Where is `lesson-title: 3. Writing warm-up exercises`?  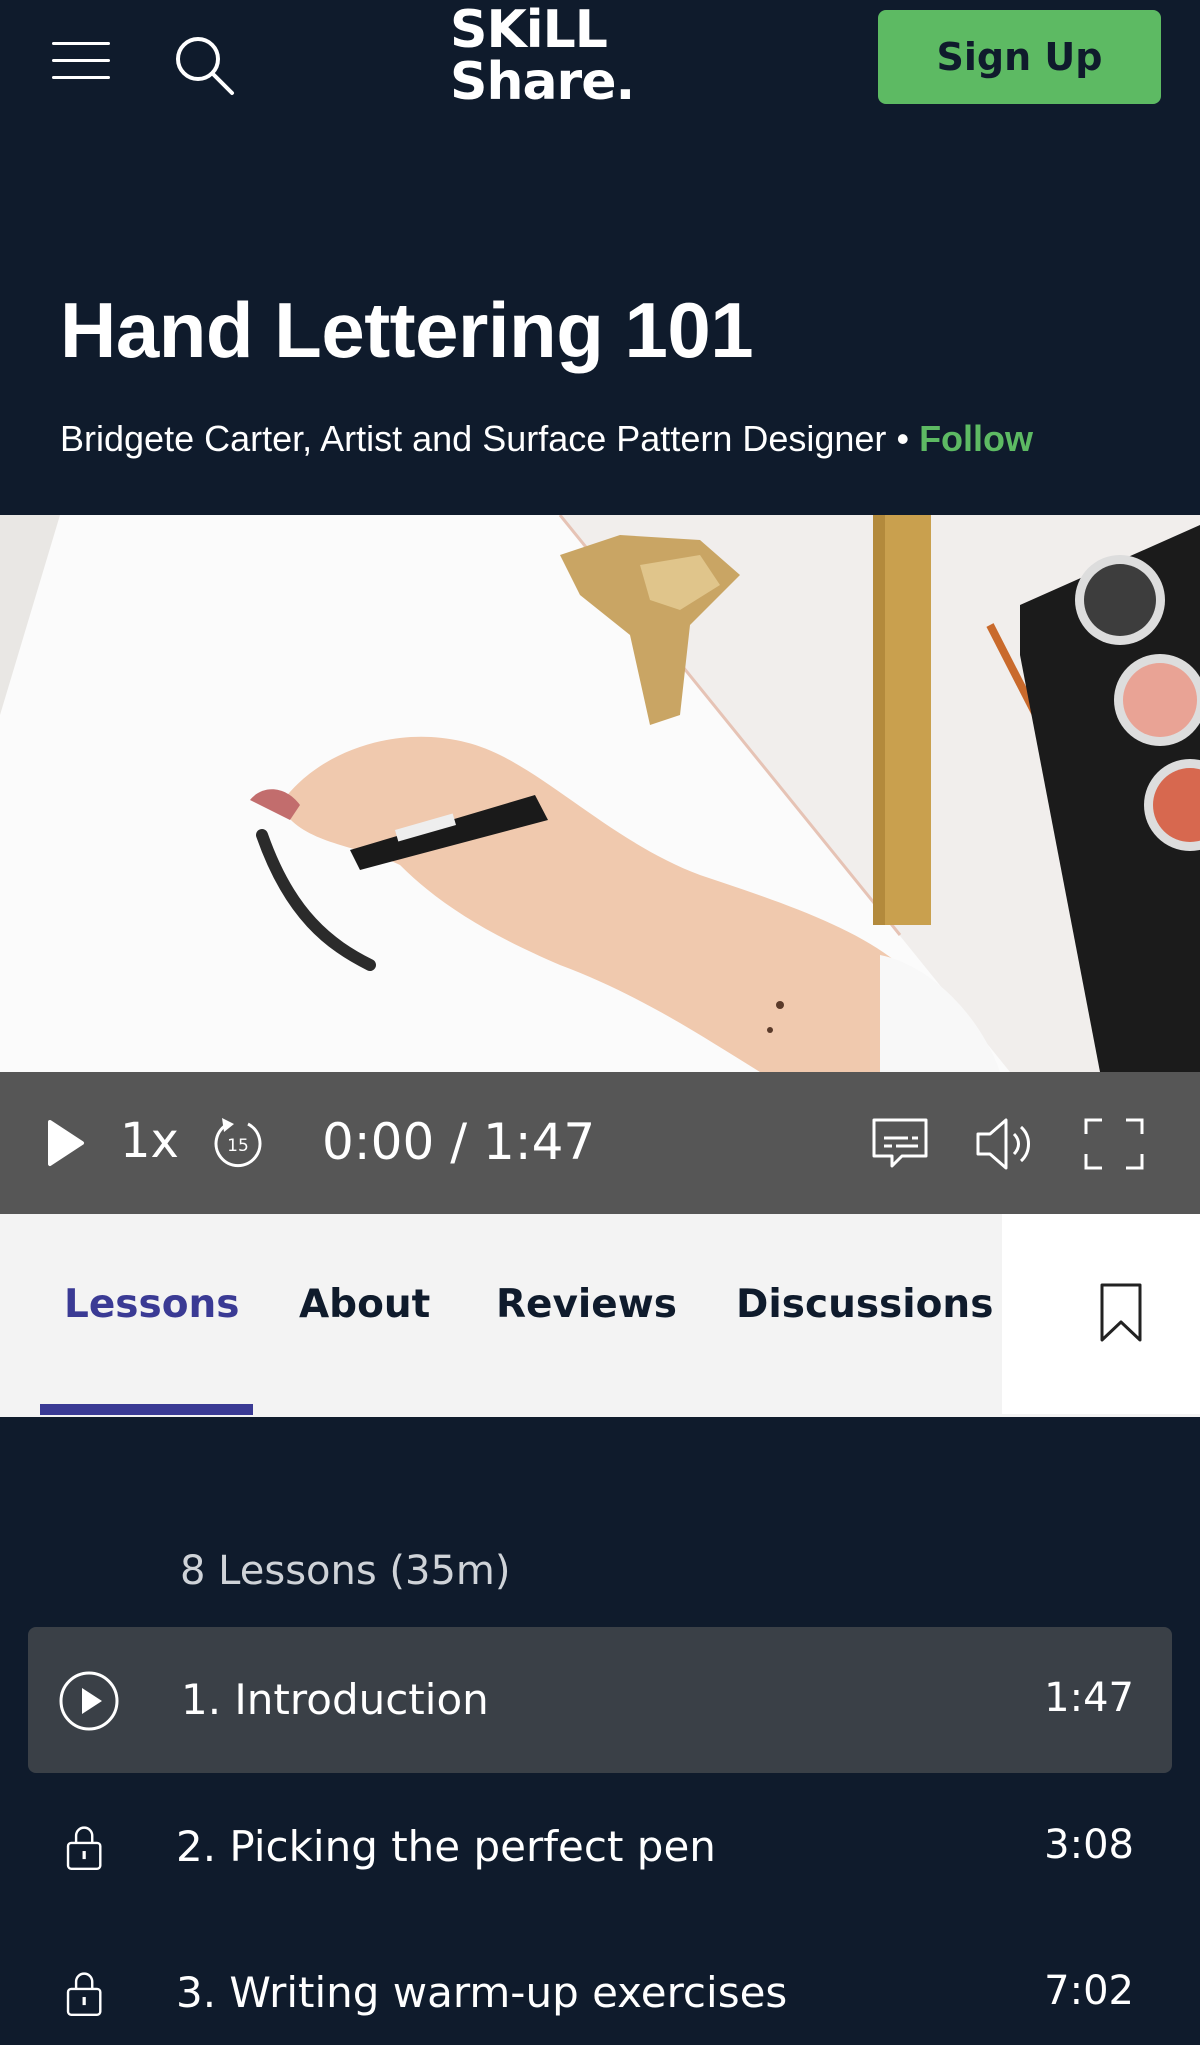 lesson-title: 3. Writing warm-up exercises is located at coordinates (482, 1992).